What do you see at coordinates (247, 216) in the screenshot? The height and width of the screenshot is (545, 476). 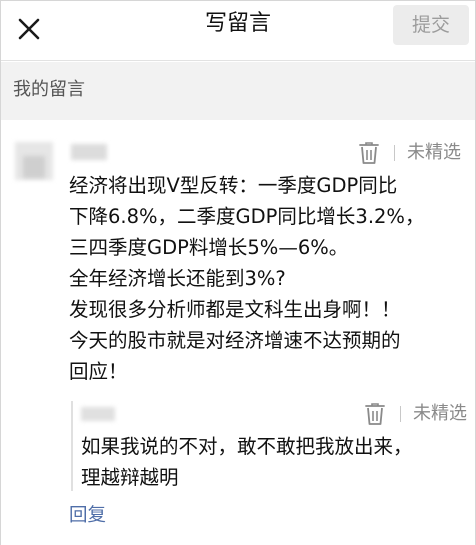 I see `comment-line: 下降6.8%，二季度GDP同比增长3.2%，` at bounding box center [247, 216].